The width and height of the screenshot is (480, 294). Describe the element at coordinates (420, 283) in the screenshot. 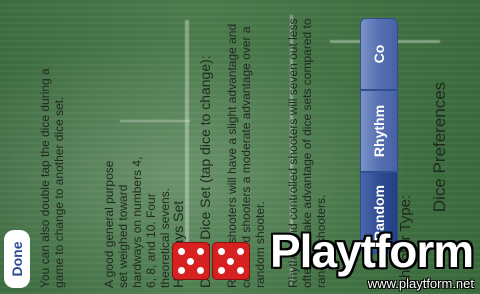

I see `watermark-url: www.playtform.net` at that location.